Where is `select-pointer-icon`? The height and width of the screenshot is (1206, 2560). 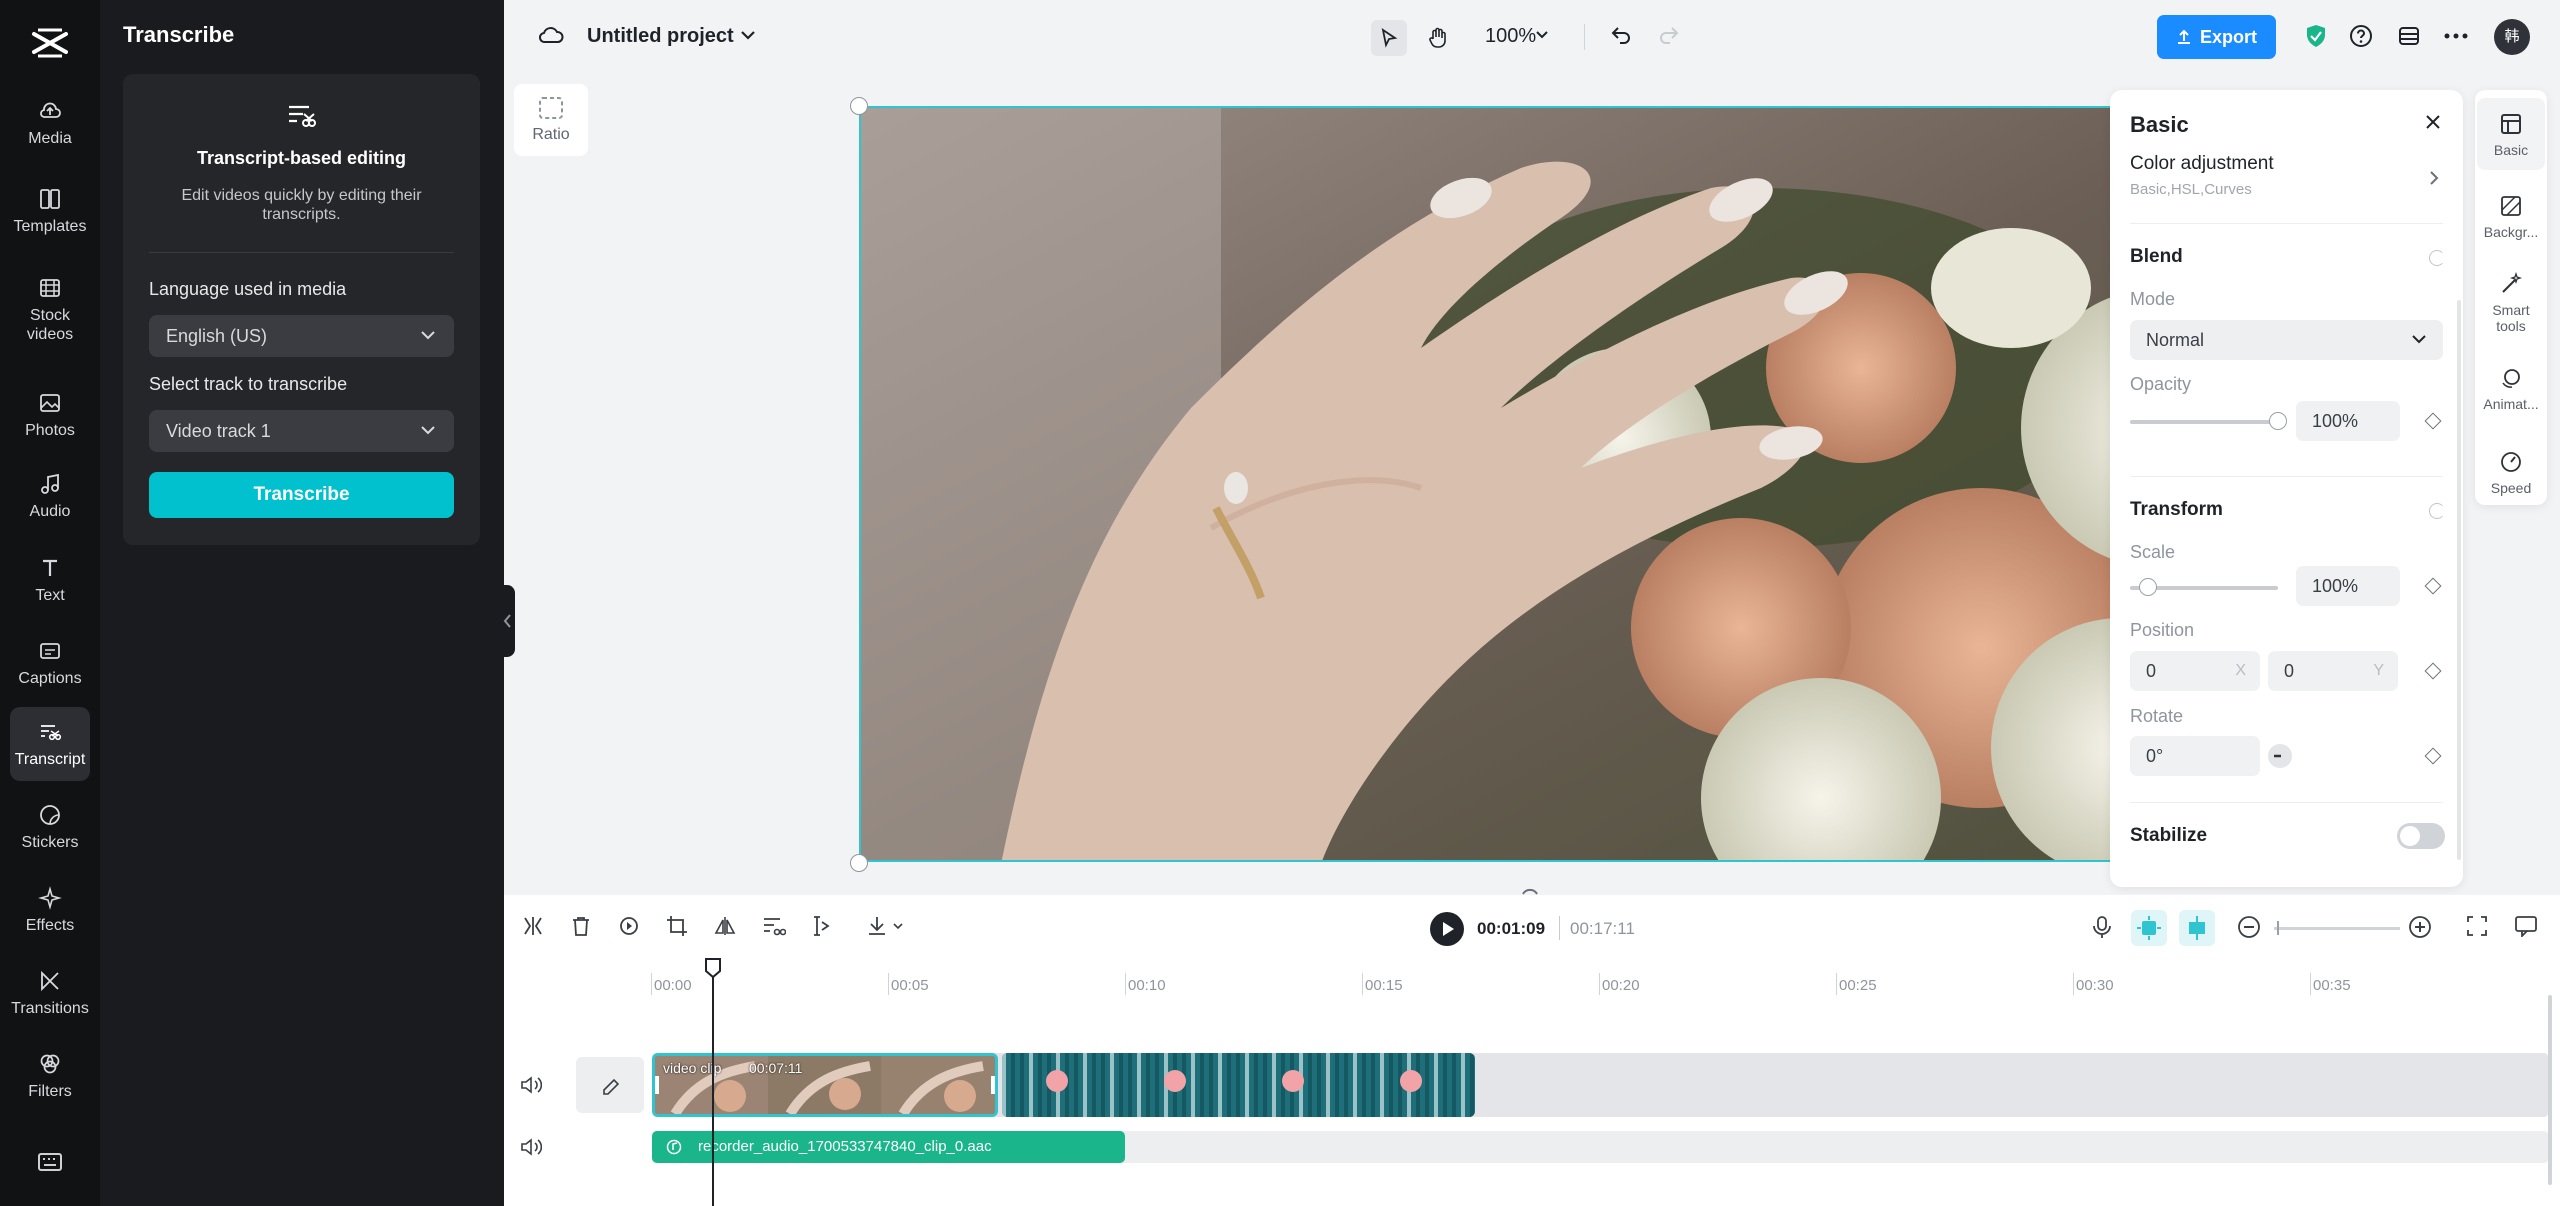 select-pointer-icon is located at coordinates (1389, 38).